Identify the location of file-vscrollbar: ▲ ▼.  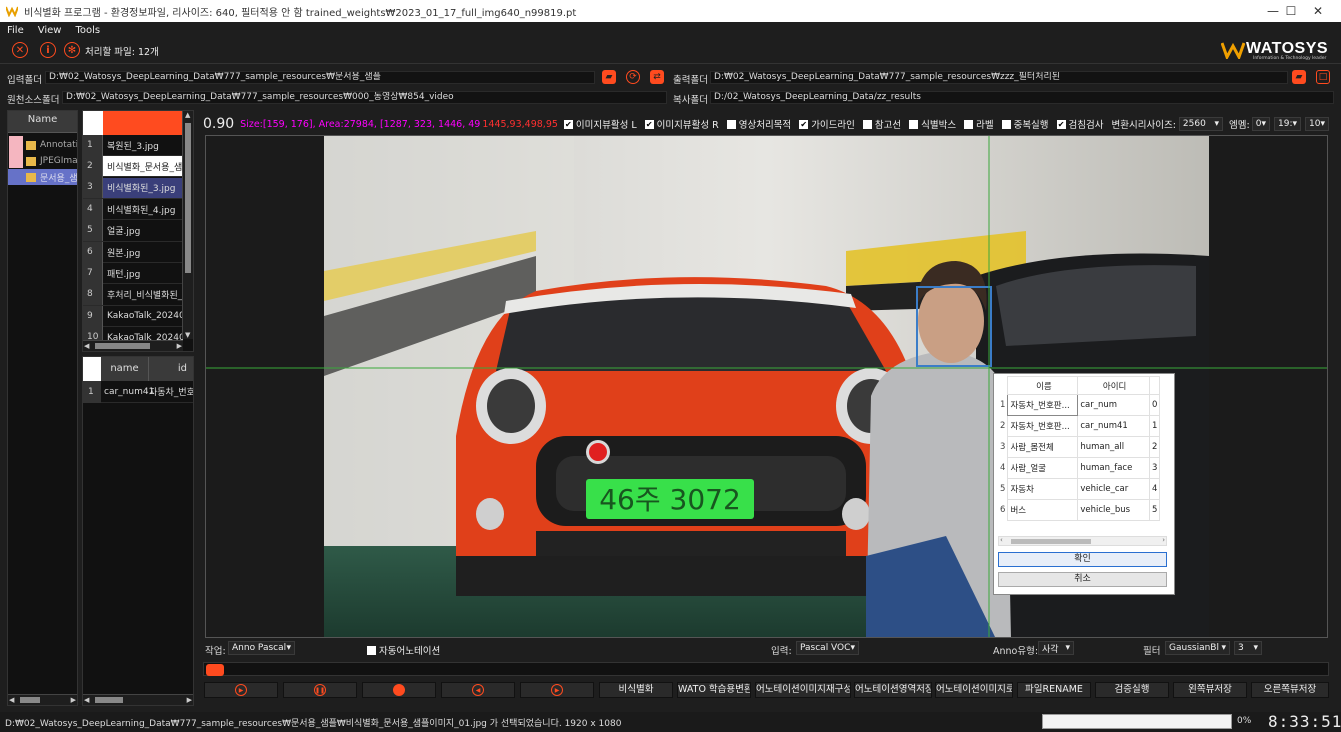
(187, 225).